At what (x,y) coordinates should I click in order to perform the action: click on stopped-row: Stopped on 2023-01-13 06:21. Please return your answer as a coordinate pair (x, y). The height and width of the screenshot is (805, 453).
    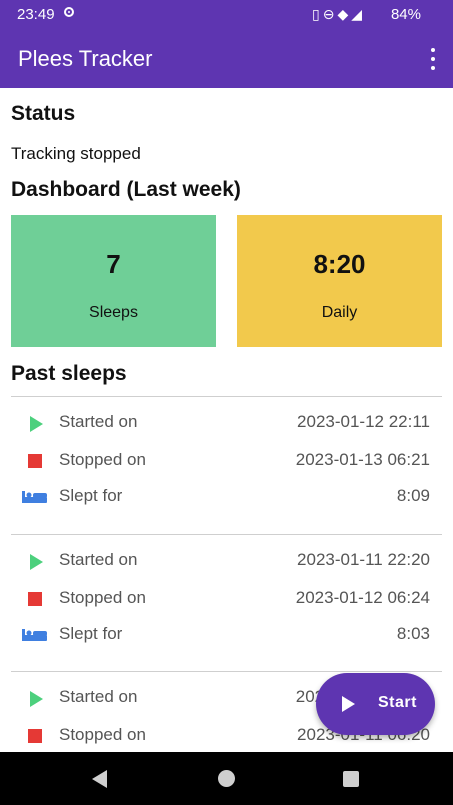
    Looking at the image, I should click on (226, 461).